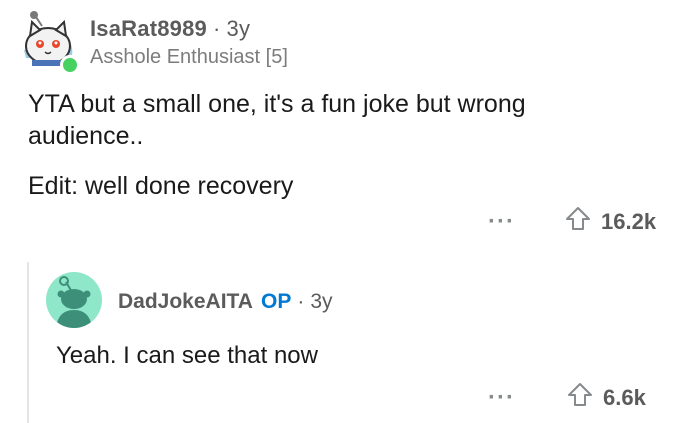 Image resolution: width=700 pixels, height=423 pixels. What do you see at coordinates (501, 222) in the screenshot?
I see `more-options-button: ···` at bounding box center [501, 222].